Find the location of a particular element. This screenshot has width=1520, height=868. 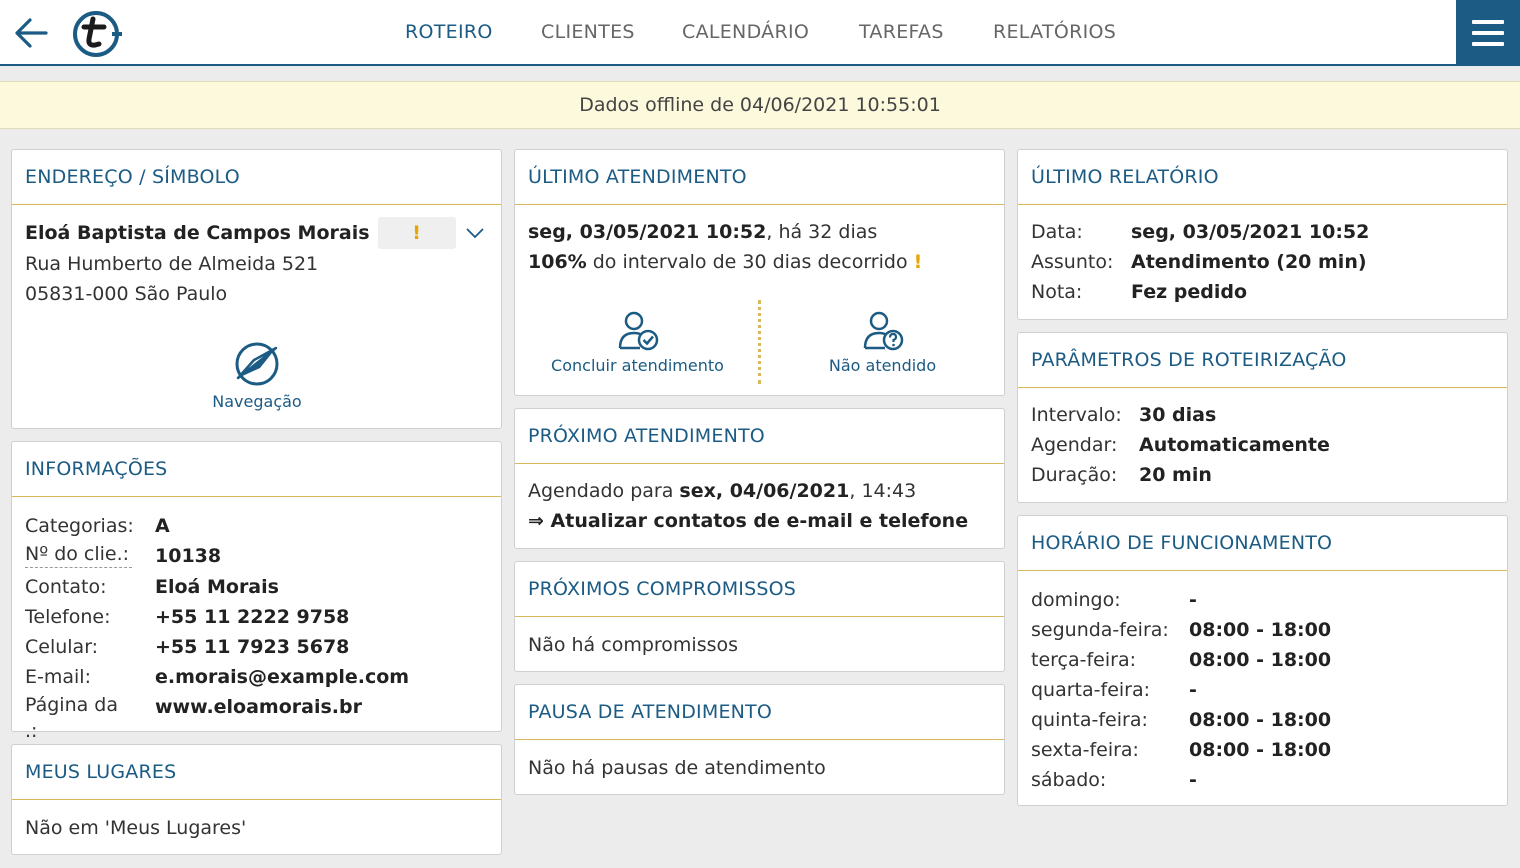

client-name: Eloá Baptista de Campos Morais is located at coordinates (197, 233).